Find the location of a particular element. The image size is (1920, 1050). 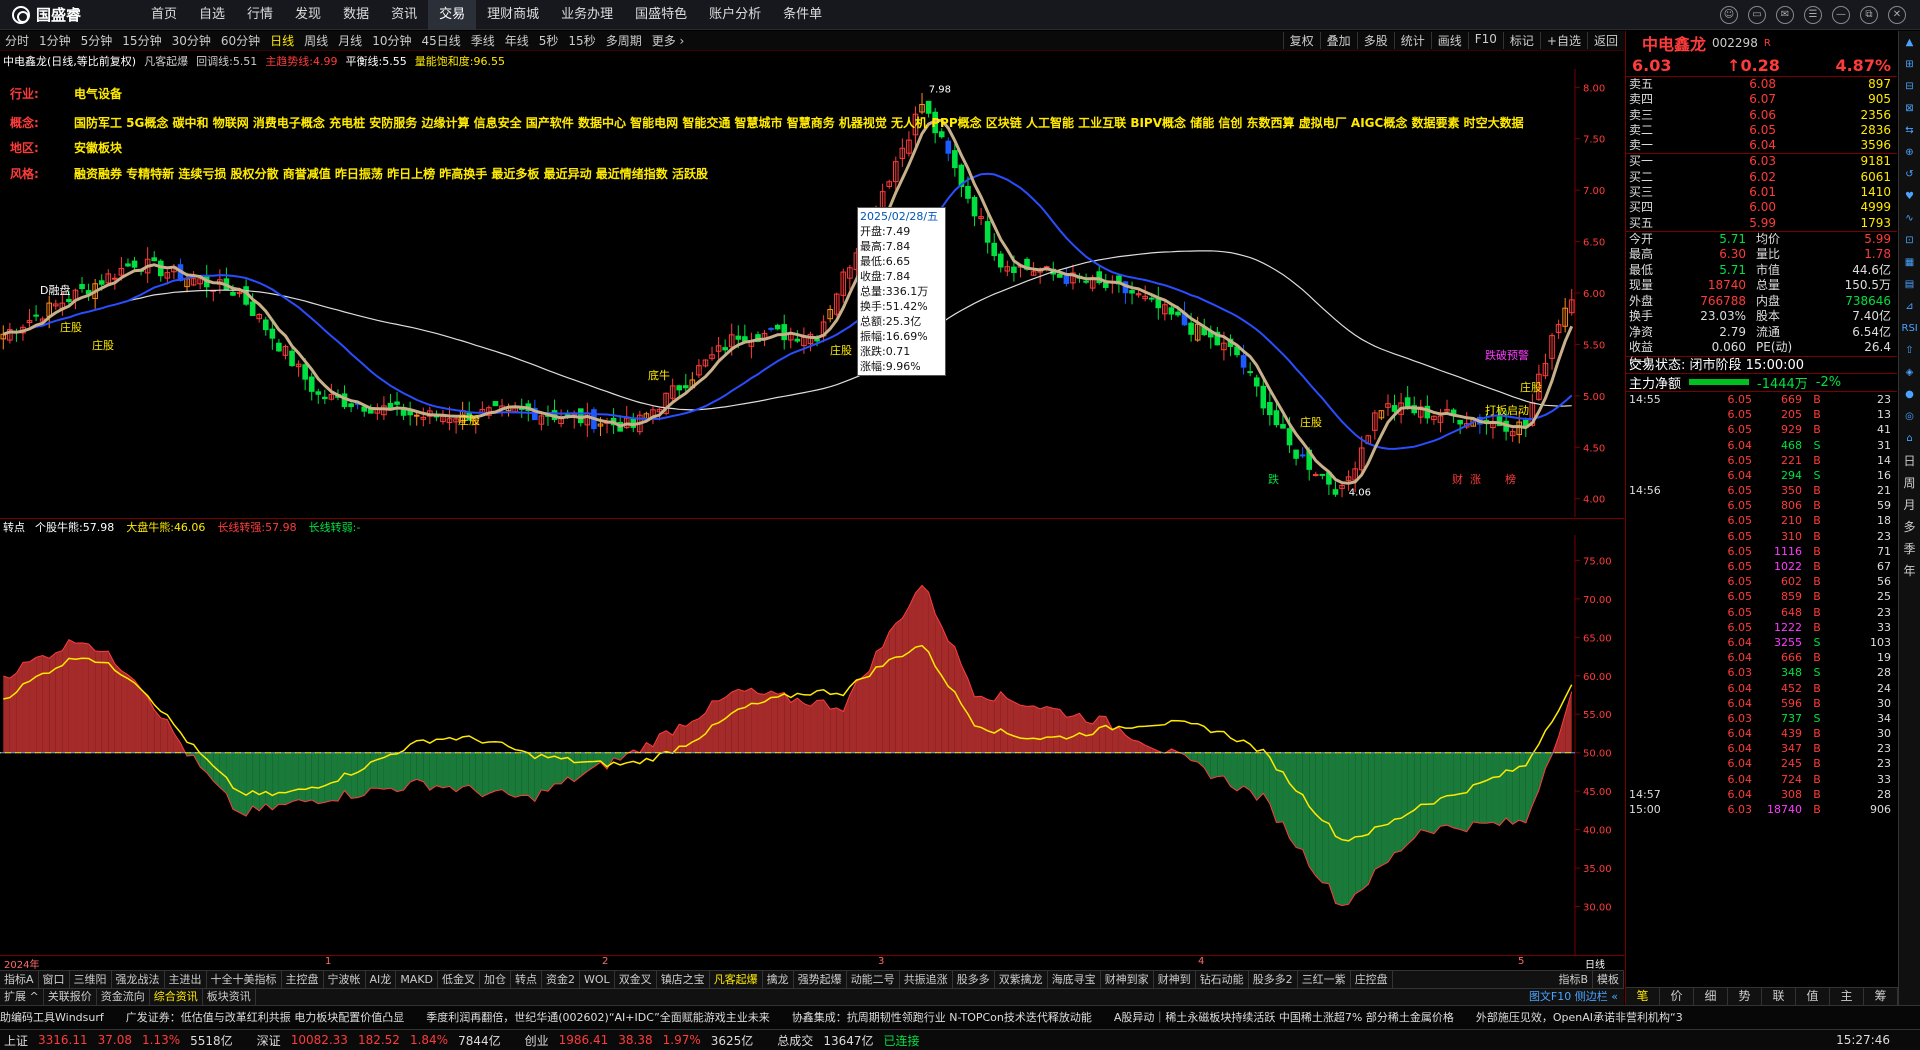

window-control-icon-0: ☺ is located at coordinates (1729, 14).